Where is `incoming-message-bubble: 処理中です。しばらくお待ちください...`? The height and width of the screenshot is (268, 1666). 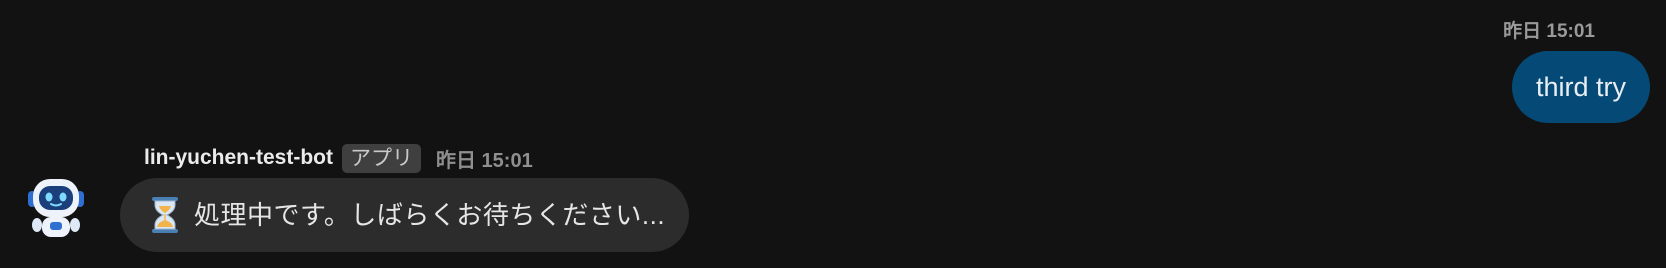 incoming-message-bubble: 処理中です。しばらくお待ちください... is located at coordinates (405, 215).